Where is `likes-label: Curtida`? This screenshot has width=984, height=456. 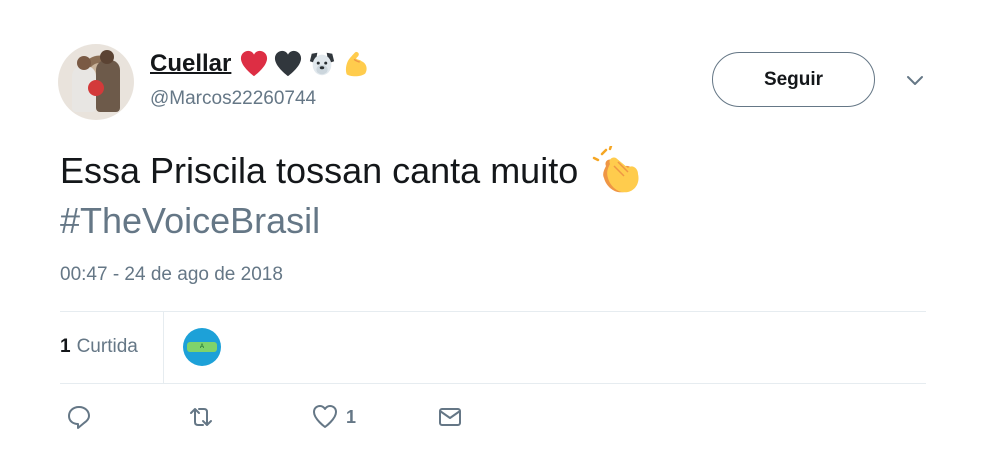 likes-label: Curtida is located at coordinates (107, 346).